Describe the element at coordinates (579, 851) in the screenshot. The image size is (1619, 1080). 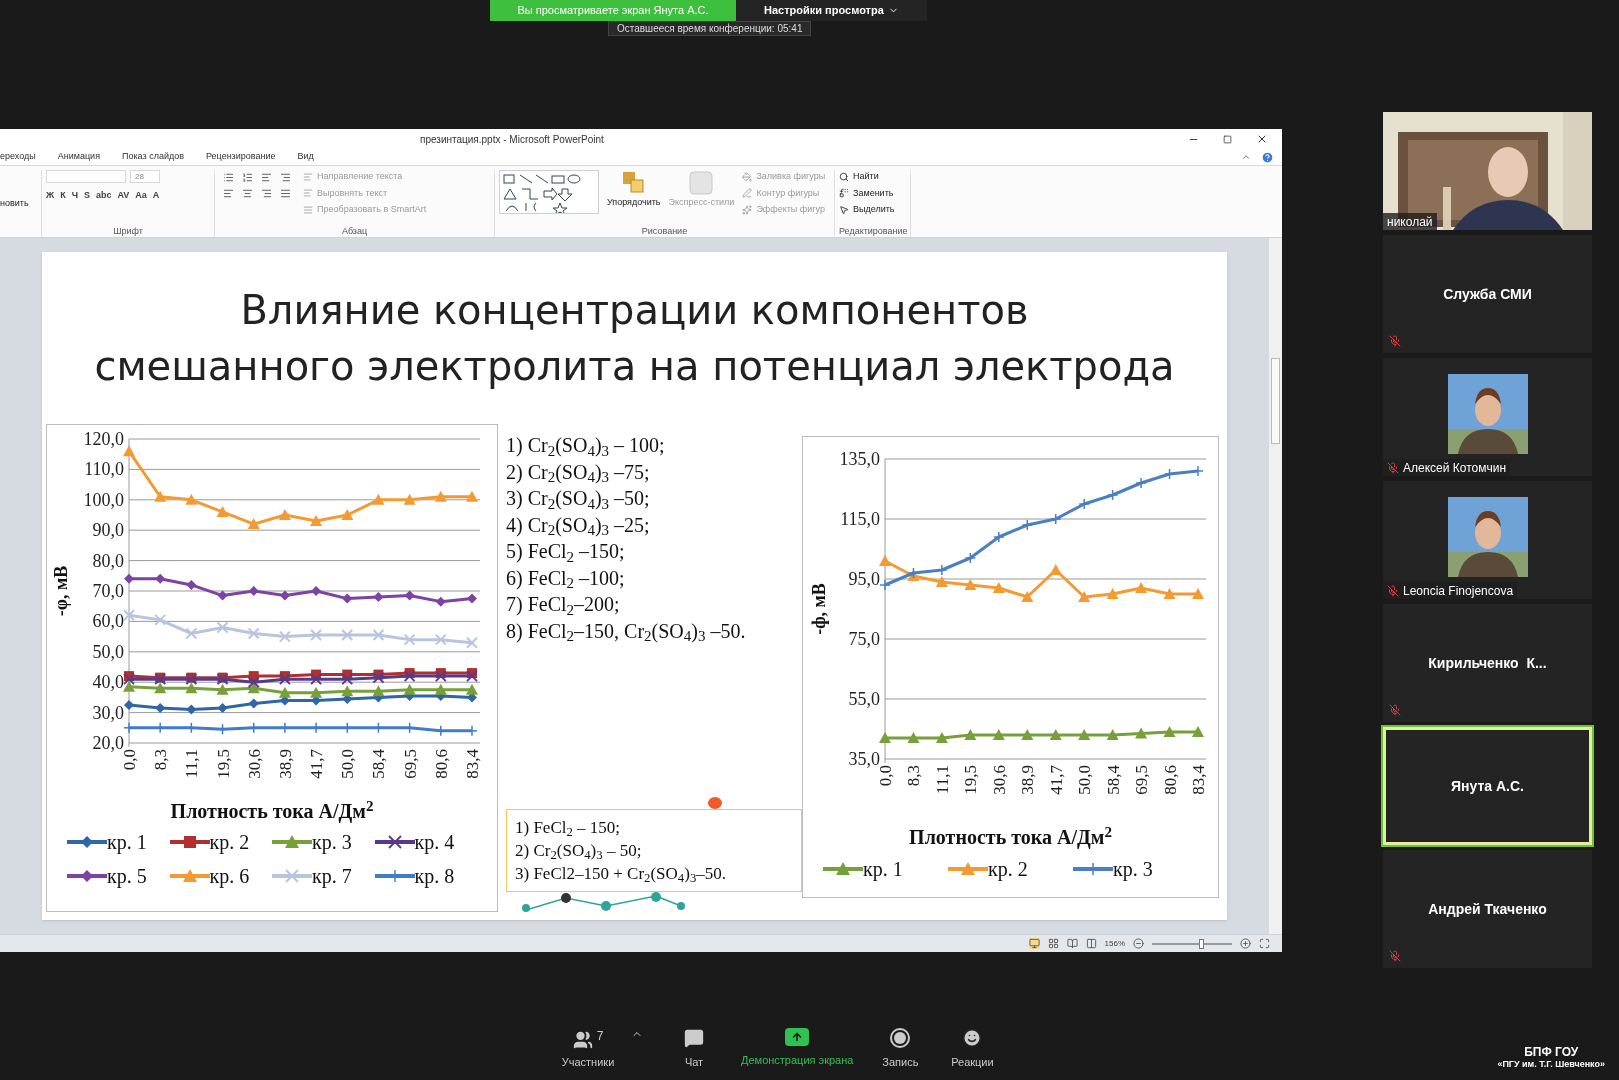
I see `note-line: 2) Cr$_{2}$(SO$_{4}$)$_{3}$ – 50;` at that location.